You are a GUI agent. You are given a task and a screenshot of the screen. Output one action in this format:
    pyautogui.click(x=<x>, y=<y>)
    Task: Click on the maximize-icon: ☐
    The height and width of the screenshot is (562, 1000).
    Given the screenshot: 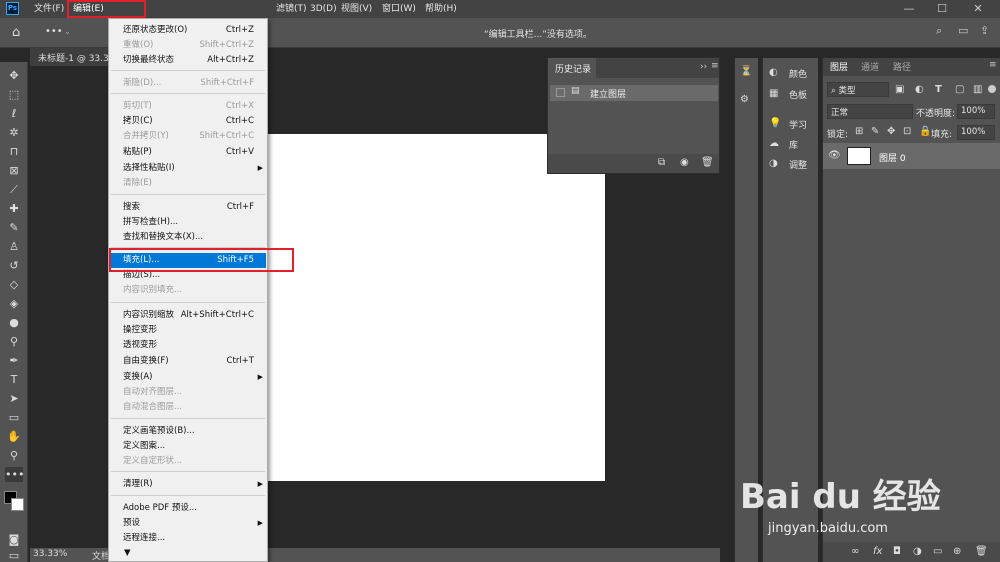 What is the action you would take?
    pyautogui.click(x=942, y=9)
    